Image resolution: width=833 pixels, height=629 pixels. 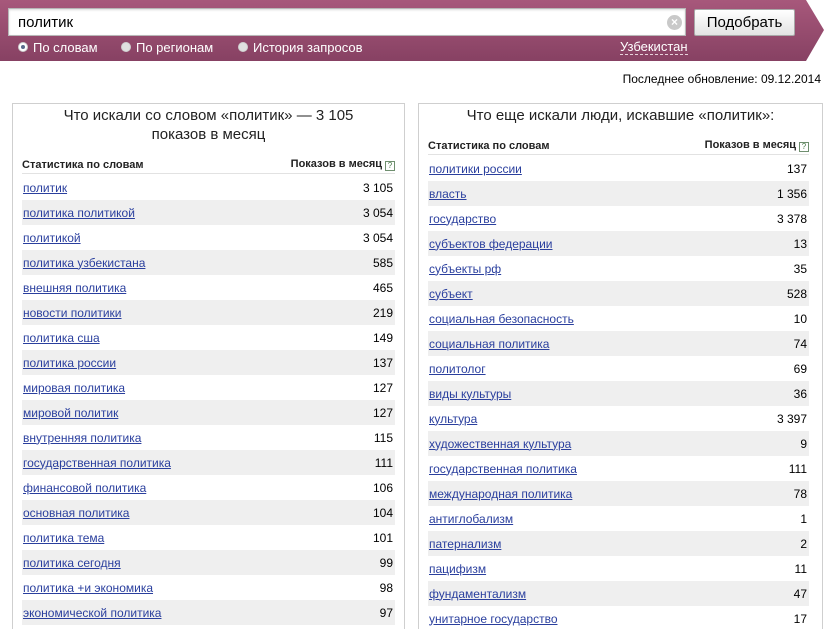 I want to click on mode-label: По регионам, so click(x=175, y=47).